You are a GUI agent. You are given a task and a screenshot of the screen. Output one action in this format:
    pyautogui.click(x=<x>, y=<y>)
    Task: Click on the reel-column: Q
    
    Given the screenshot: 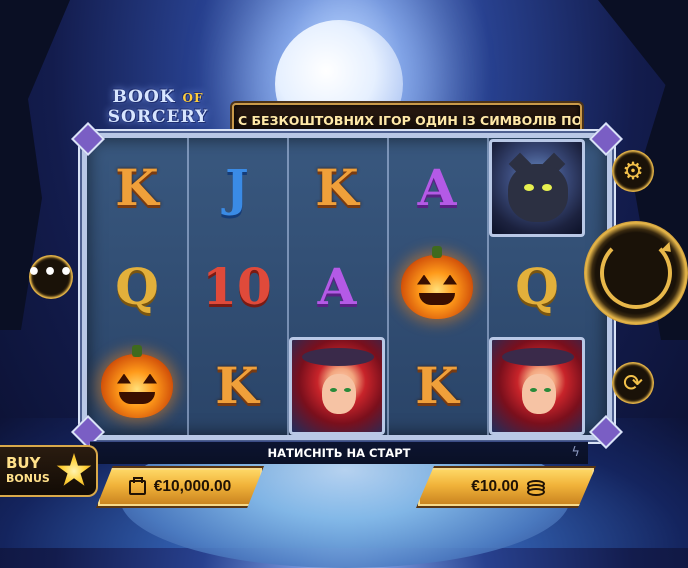 What is the action you would take?
    pyautogui.click(x=537, y=286)
    